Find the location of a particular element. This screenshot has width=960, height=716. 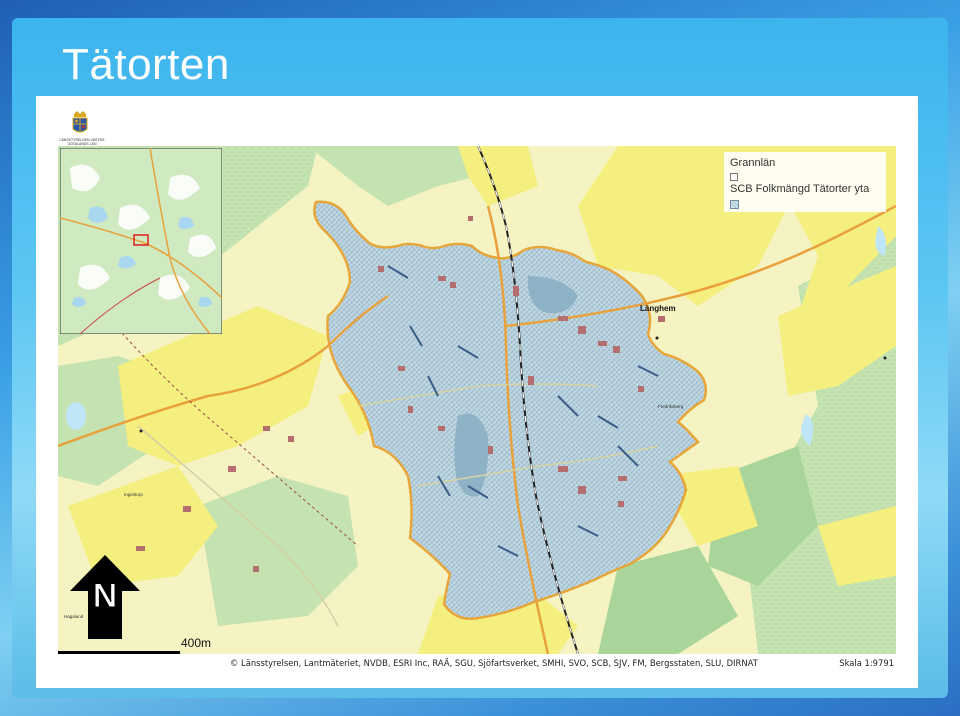

slide-title: Tätorten is located at coordinates (146, 64).